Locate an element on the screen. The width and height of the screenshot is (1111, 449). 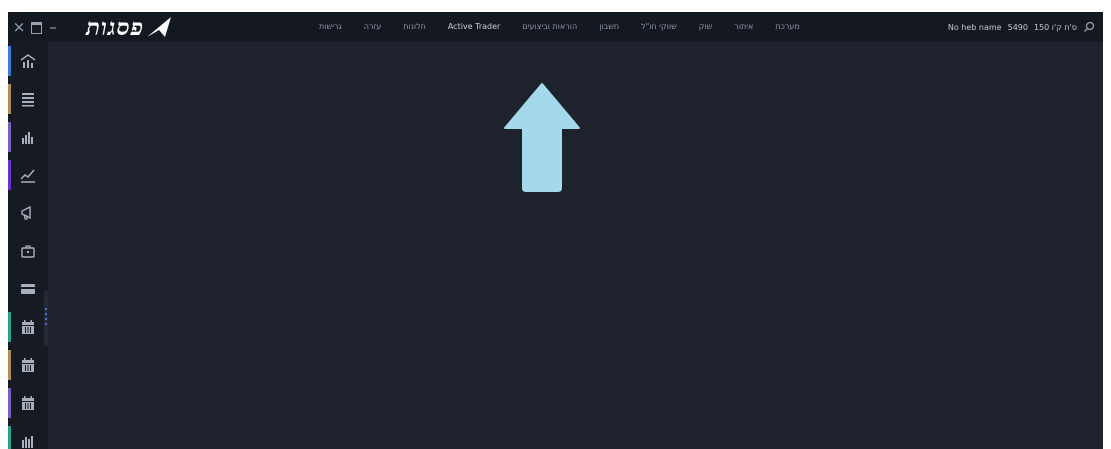
maximize-icon is located at coordinates (36, 27).